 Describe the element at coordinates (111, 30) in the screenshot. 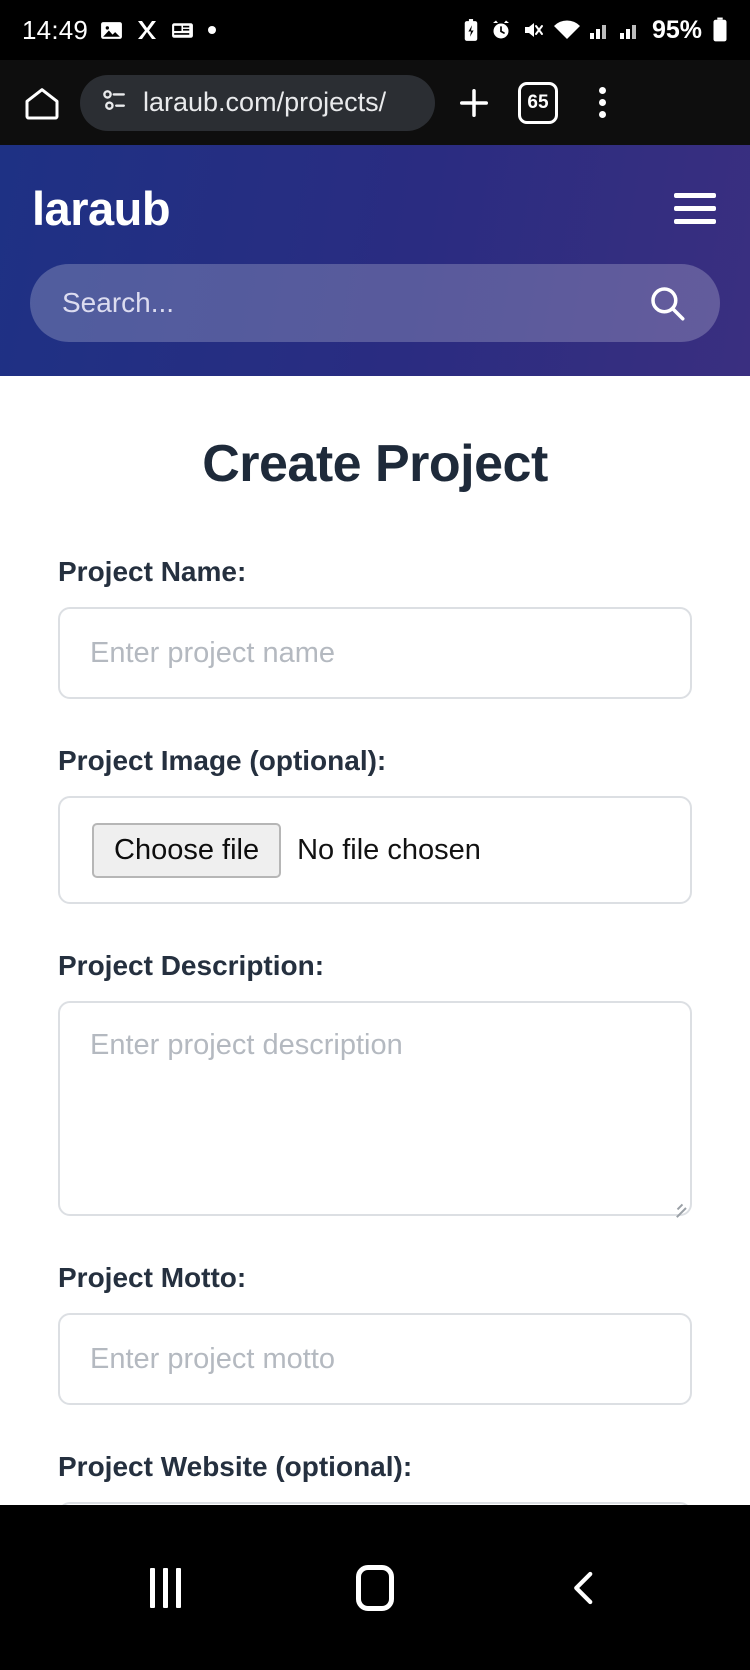

I see `photo-icon` at that location.